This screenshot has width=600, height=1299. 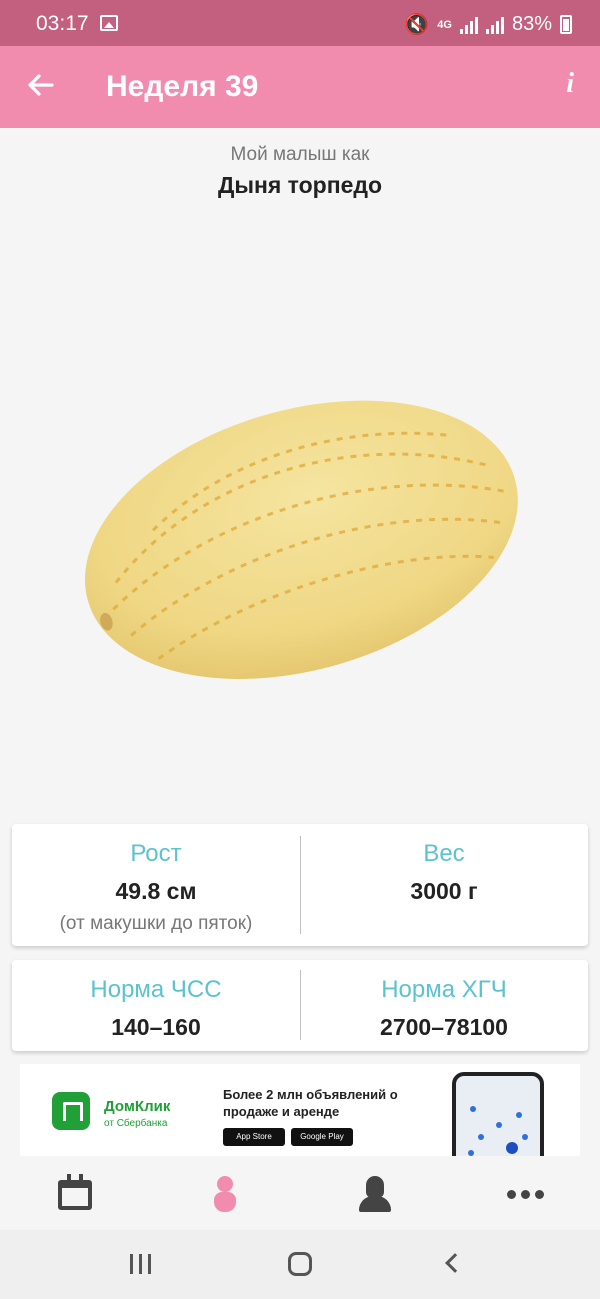 What do you see at coordinates (417, 25) in the screenshot?
I see `mute-icon: 🔇` at bounding box center [417, 25].